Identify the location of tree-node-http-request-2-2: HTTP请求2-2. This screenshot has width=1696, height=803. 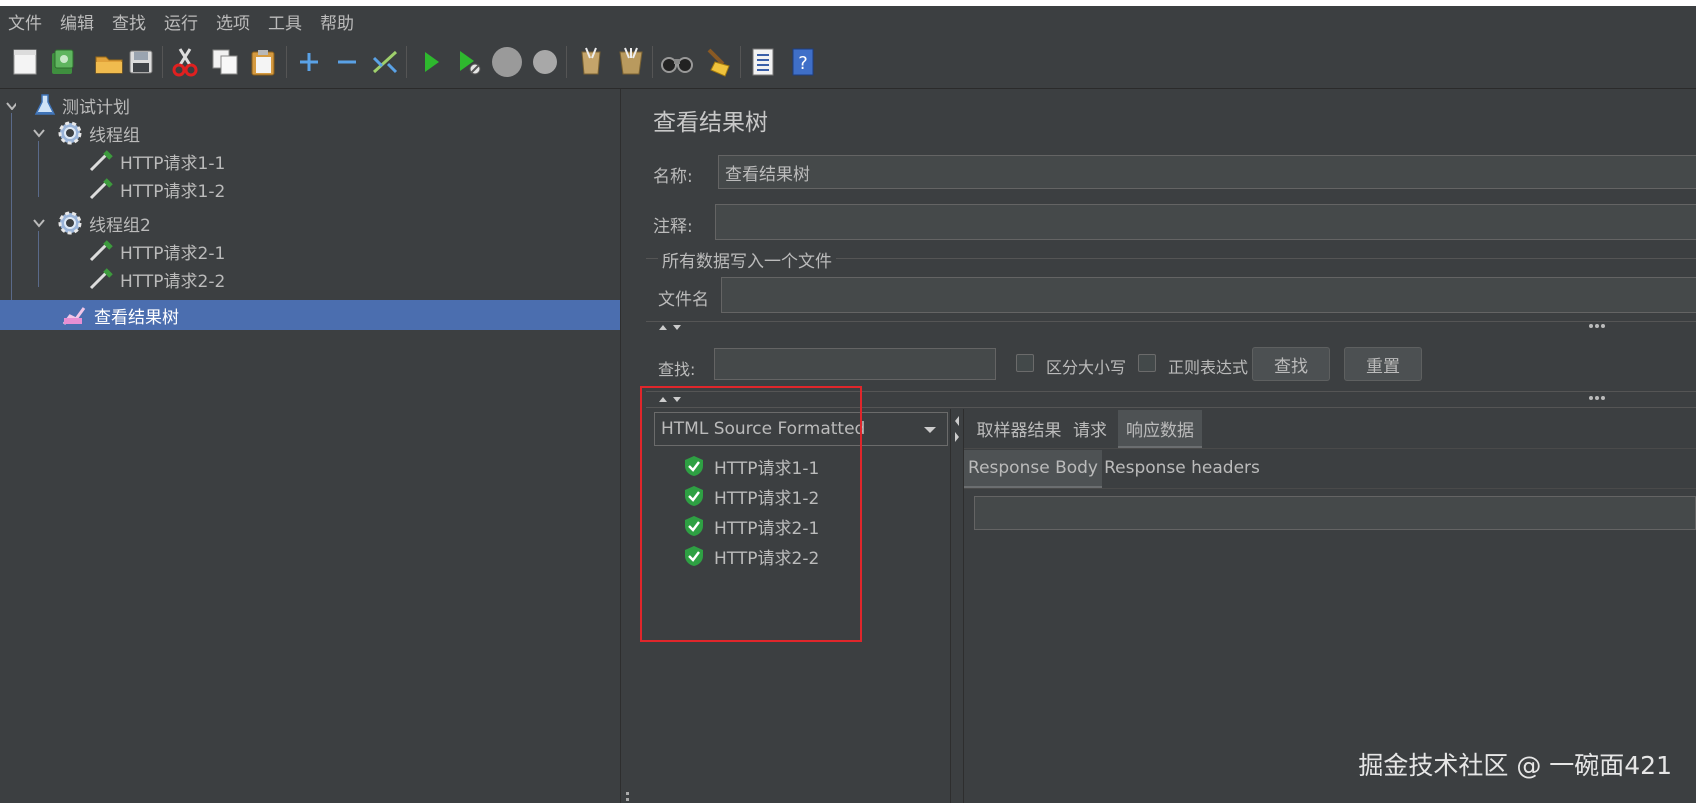
(156, 279).